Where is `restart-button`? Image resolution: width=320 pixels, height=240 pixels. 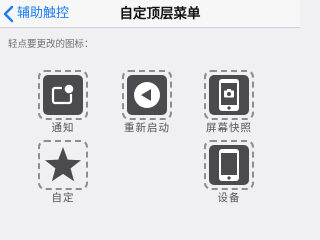
restart-button is located at coordinates (147, 95).